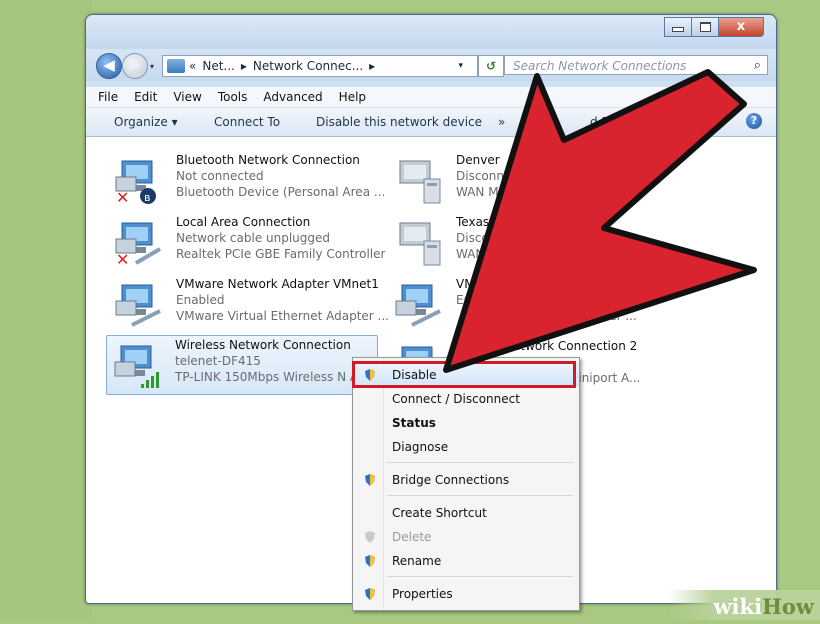 The image size is (820, 624). I want to click on svg-text: ʙ, so click(147, 197).